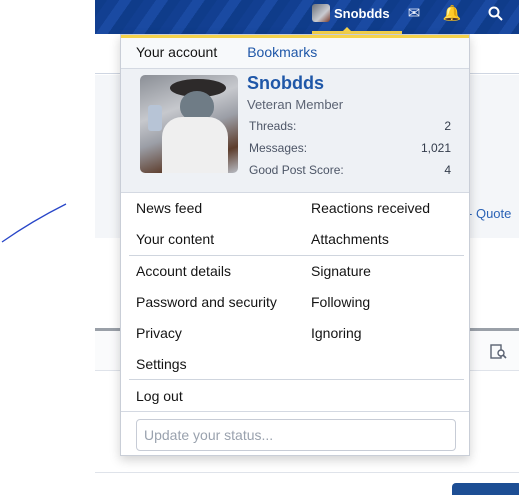  What do you see at coordinates (493, 213) in the screenshot?
I see `quote-label: Quote` at bounding box center [493, 213].